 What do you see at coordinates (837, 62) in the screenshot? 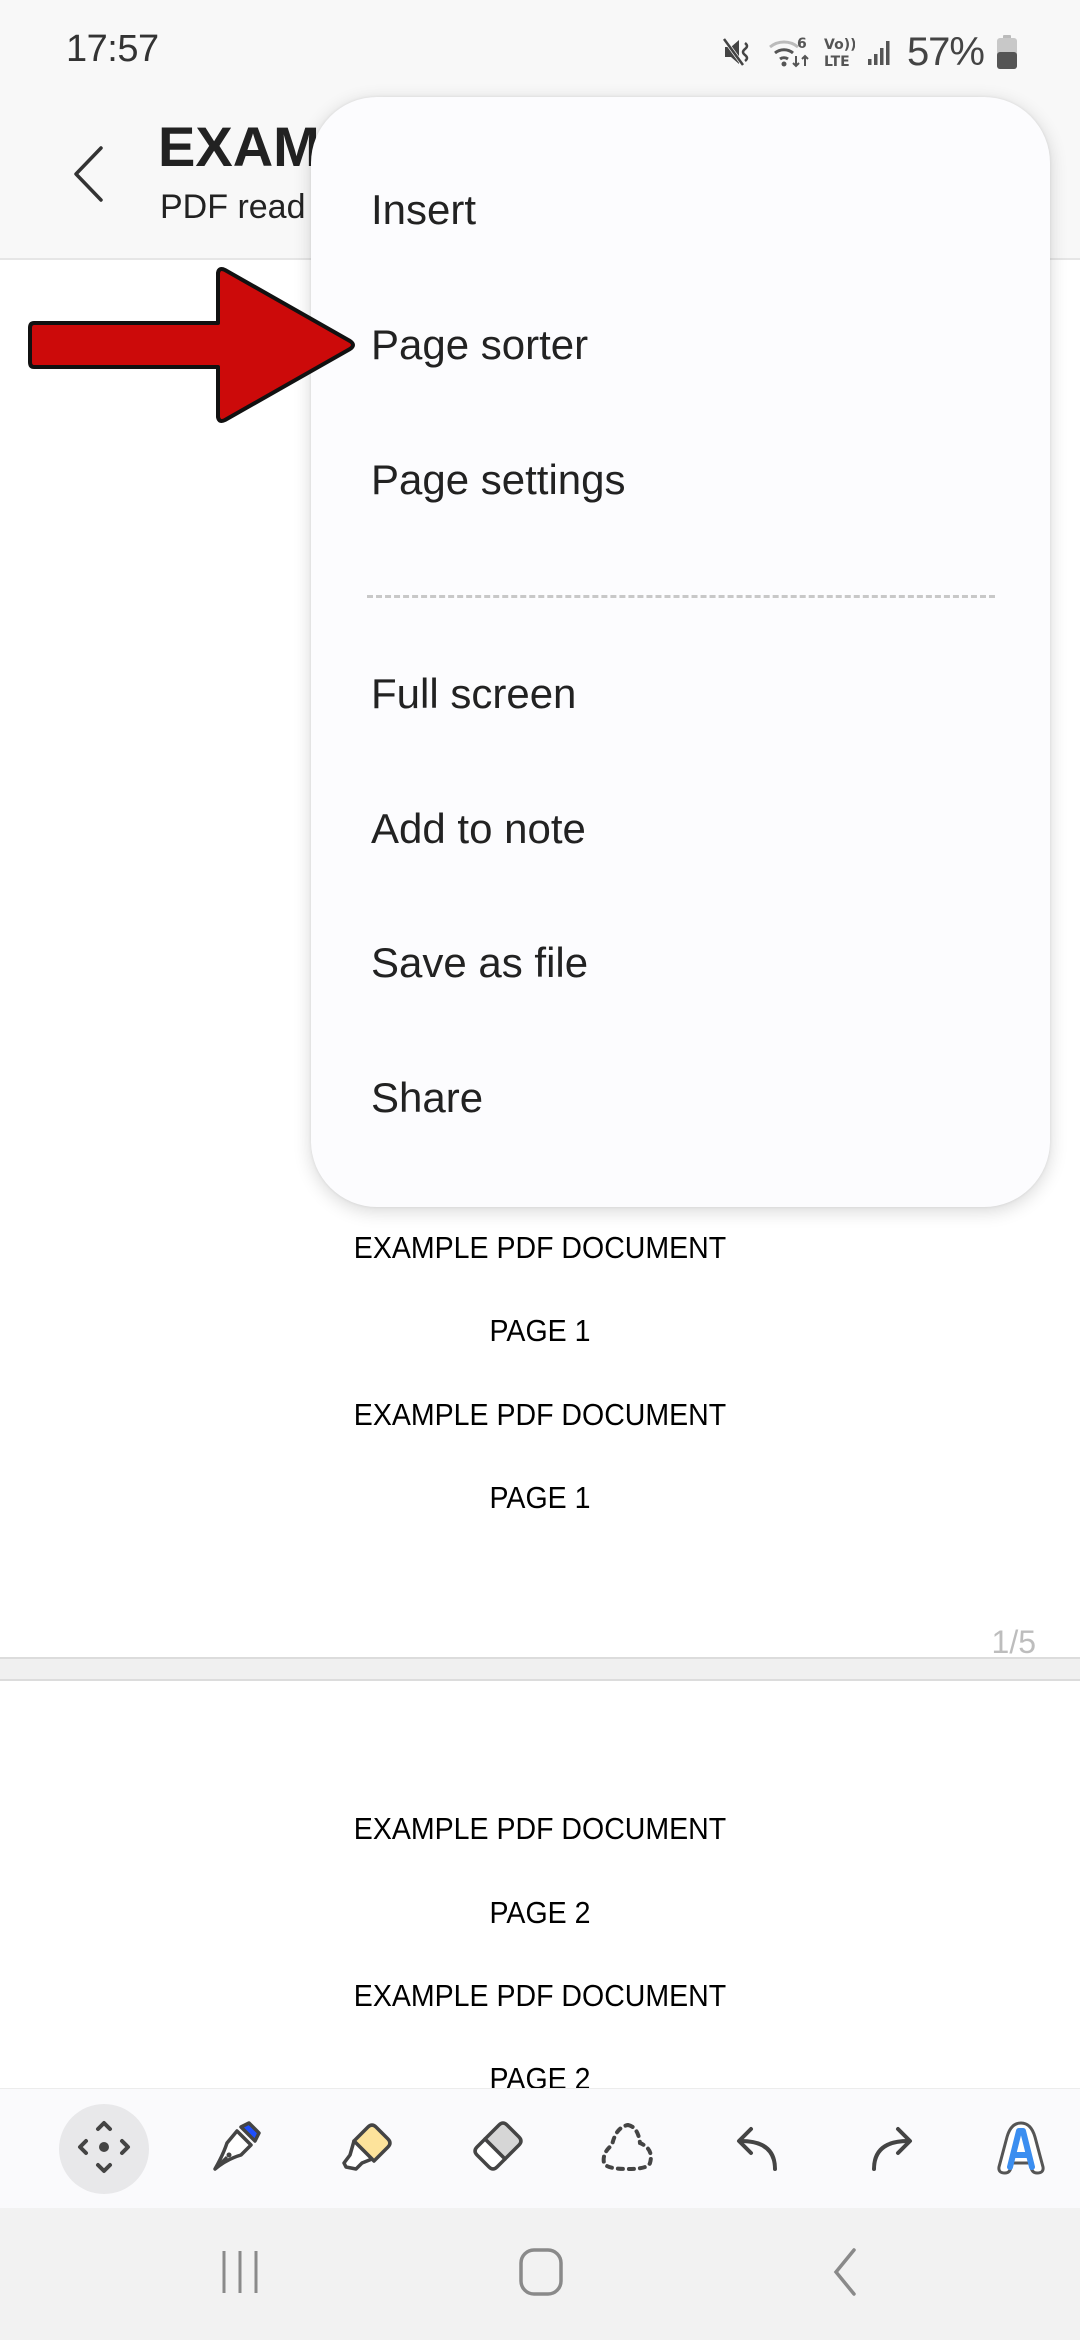
I see `svg-text: LTE` at bounding box center [837, 62].